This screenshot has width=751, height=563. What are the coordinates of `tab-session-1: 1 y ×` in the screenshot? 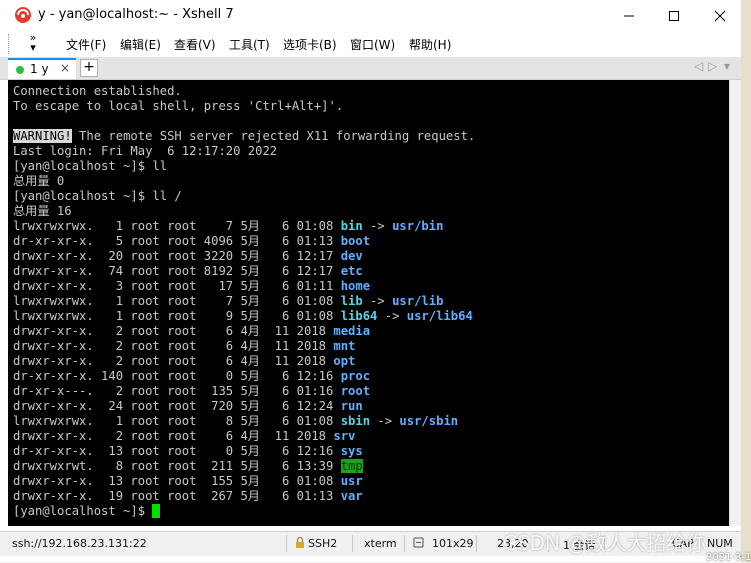 It's located at (42, 68).